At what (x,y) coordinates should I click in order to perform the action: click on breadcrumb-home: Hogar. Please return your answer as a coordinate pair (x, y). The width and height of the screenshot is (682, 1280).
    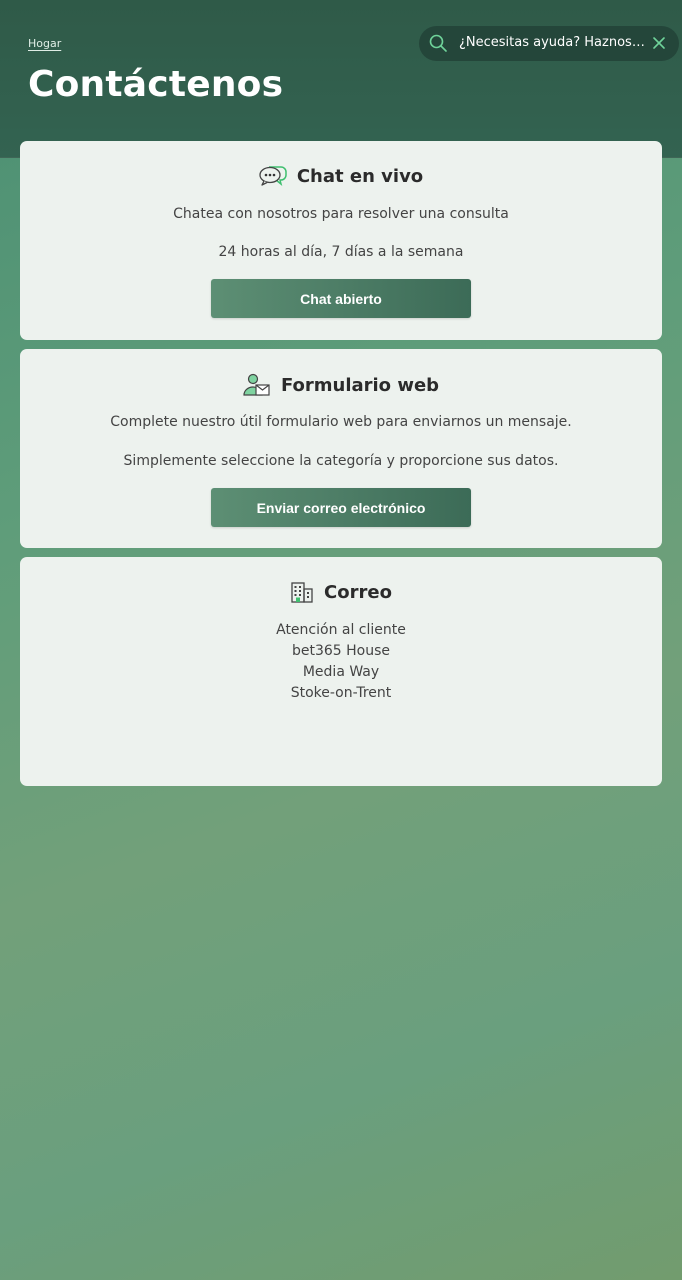
    Looking at the image, I should click on (44, 43).